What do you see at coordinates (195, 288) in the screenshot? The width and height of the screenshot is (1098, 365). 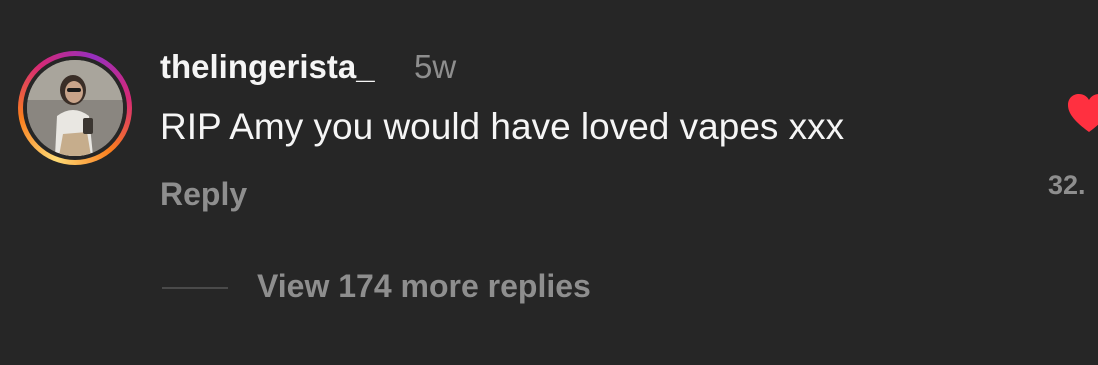 I see `replies-divider` at bounding box center [195, 288].